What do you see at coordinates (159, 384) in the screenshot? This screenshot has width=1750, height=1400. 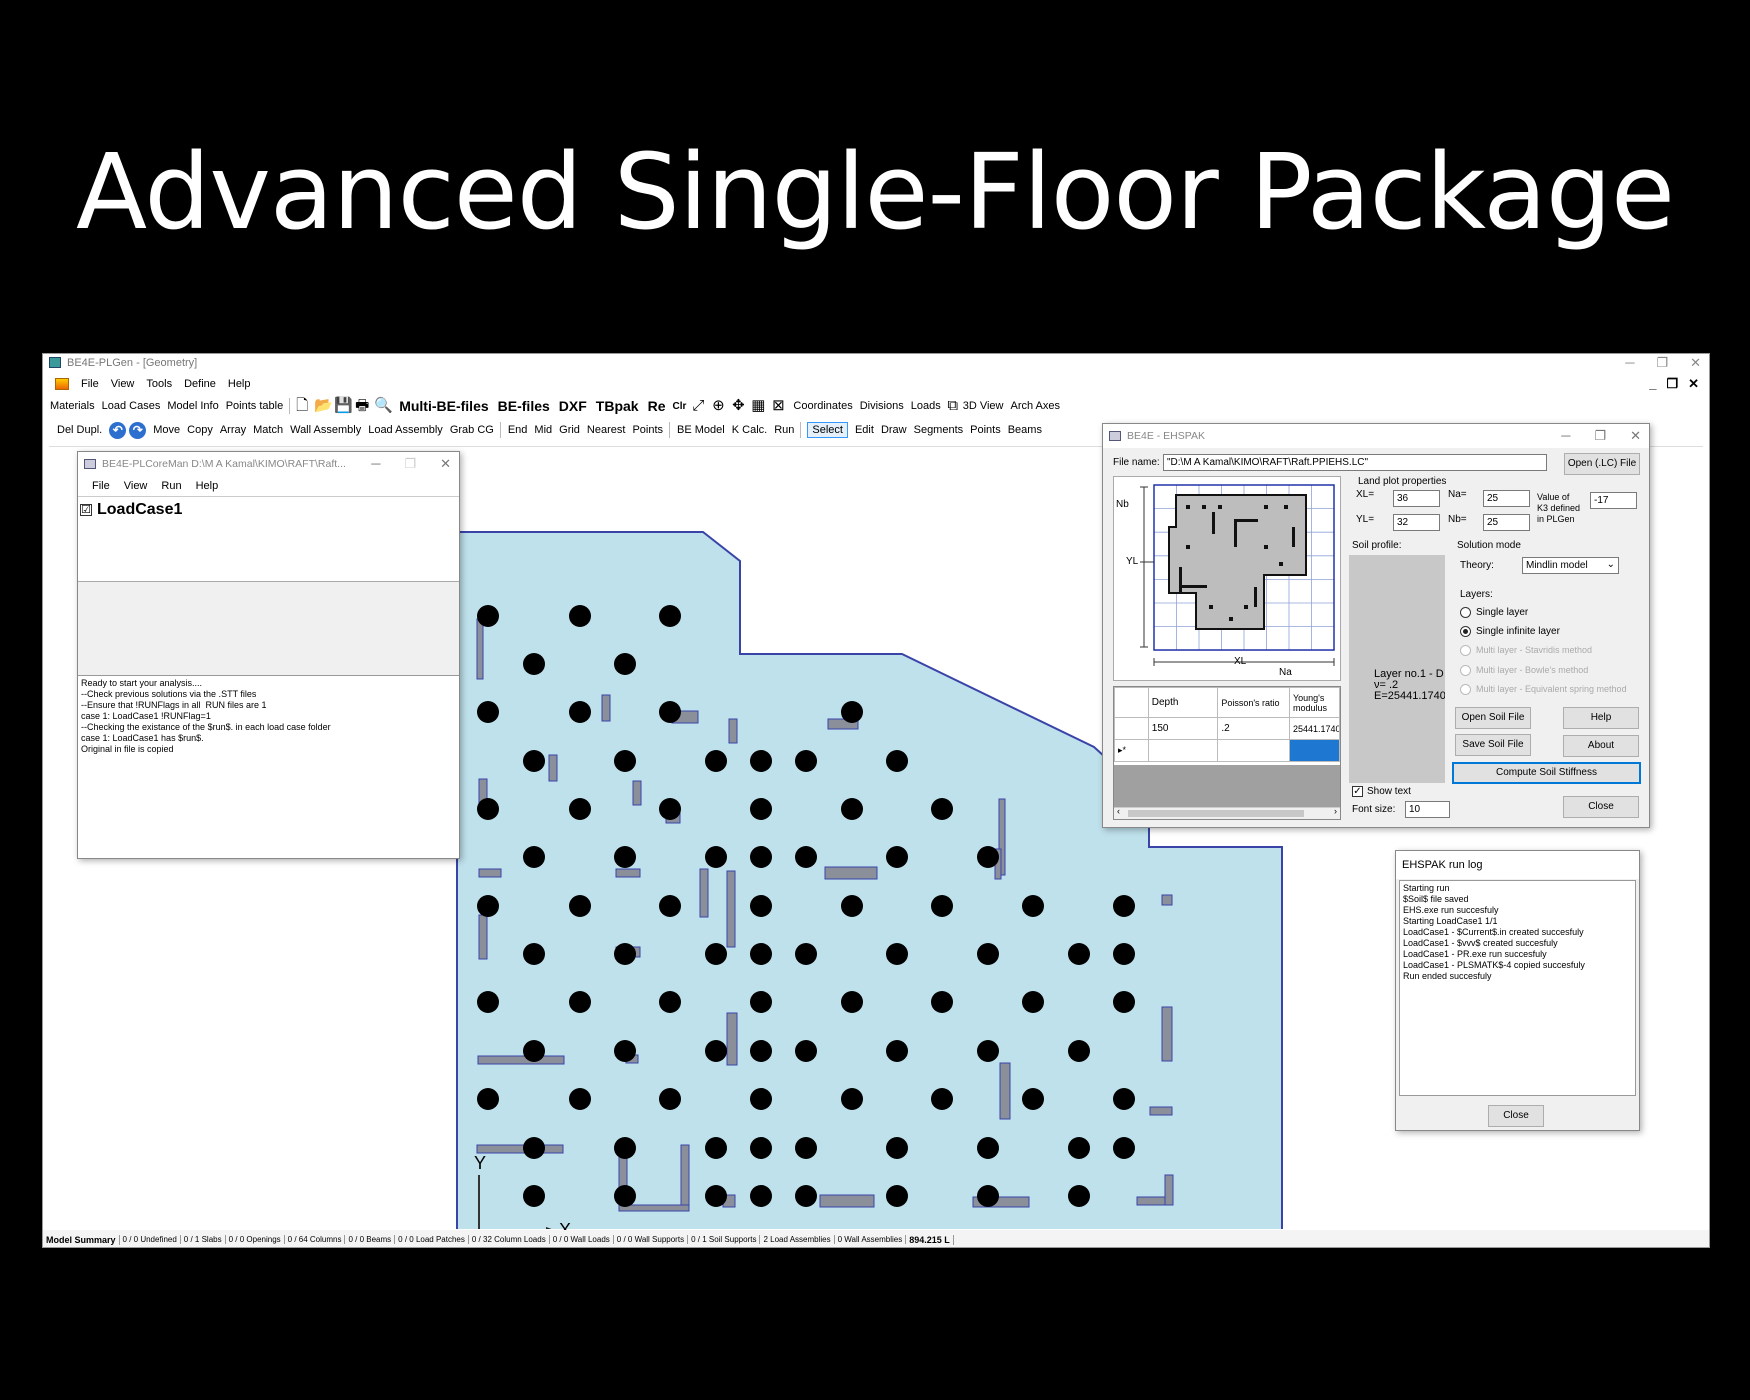 I see `menu-tools: Tools` at bounding box center [159, 384].